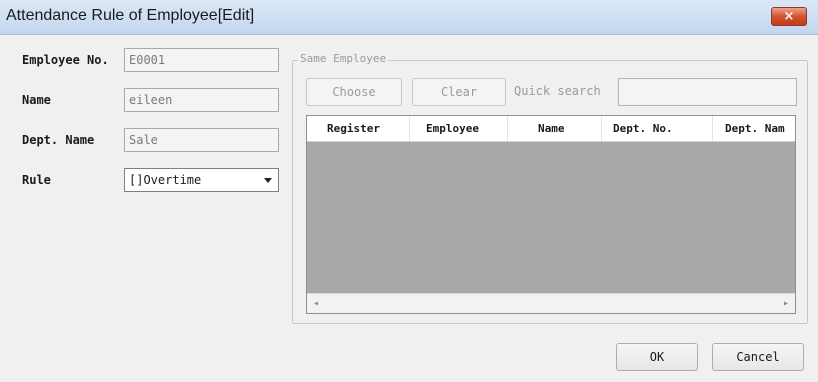  What do you see at coordinates (555, 128) in the screenshot?
I see `column-header-name: Name` at bounding box center [555, 128].